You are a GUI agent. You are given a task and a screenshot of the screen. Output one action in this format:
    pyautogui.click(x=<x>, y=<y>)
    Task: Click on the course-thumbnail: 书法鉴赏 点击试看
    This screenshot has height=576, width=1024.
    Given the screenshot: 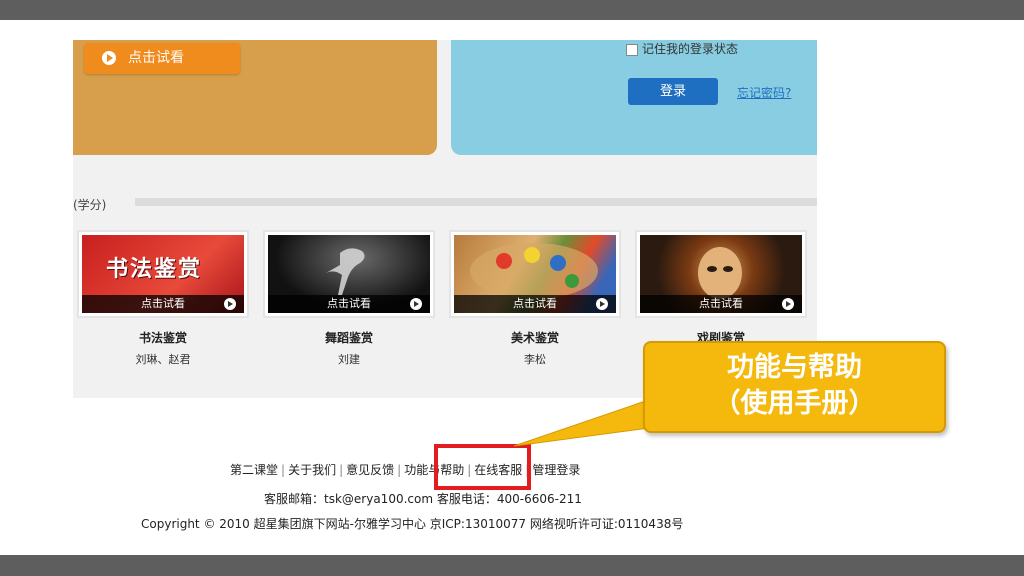 What is the action you would take?
    pyautogui.click(x=163, y=274)
    